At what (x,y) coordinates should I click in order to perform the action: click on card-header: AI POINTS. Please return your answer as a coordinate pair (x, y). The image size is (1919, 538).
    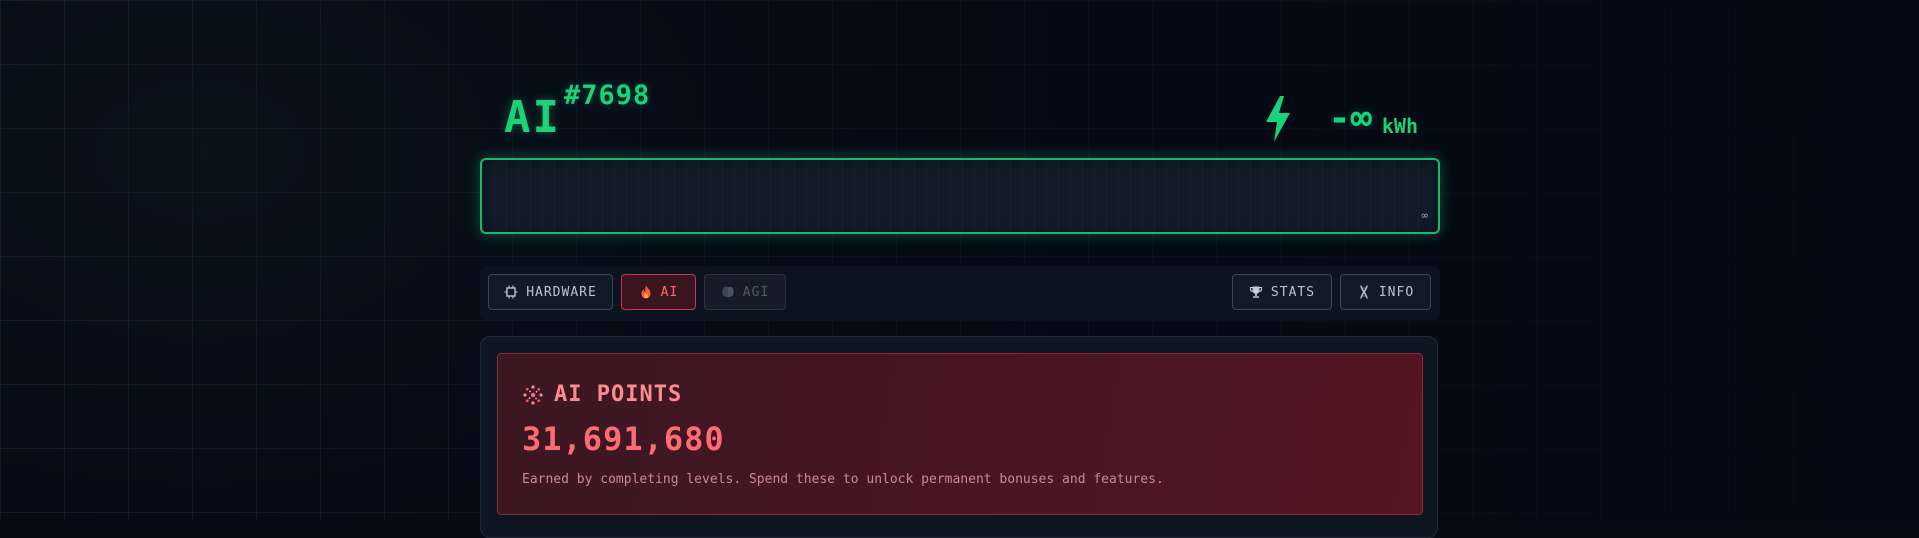
    Looking at the image, I should click on (602, 394).